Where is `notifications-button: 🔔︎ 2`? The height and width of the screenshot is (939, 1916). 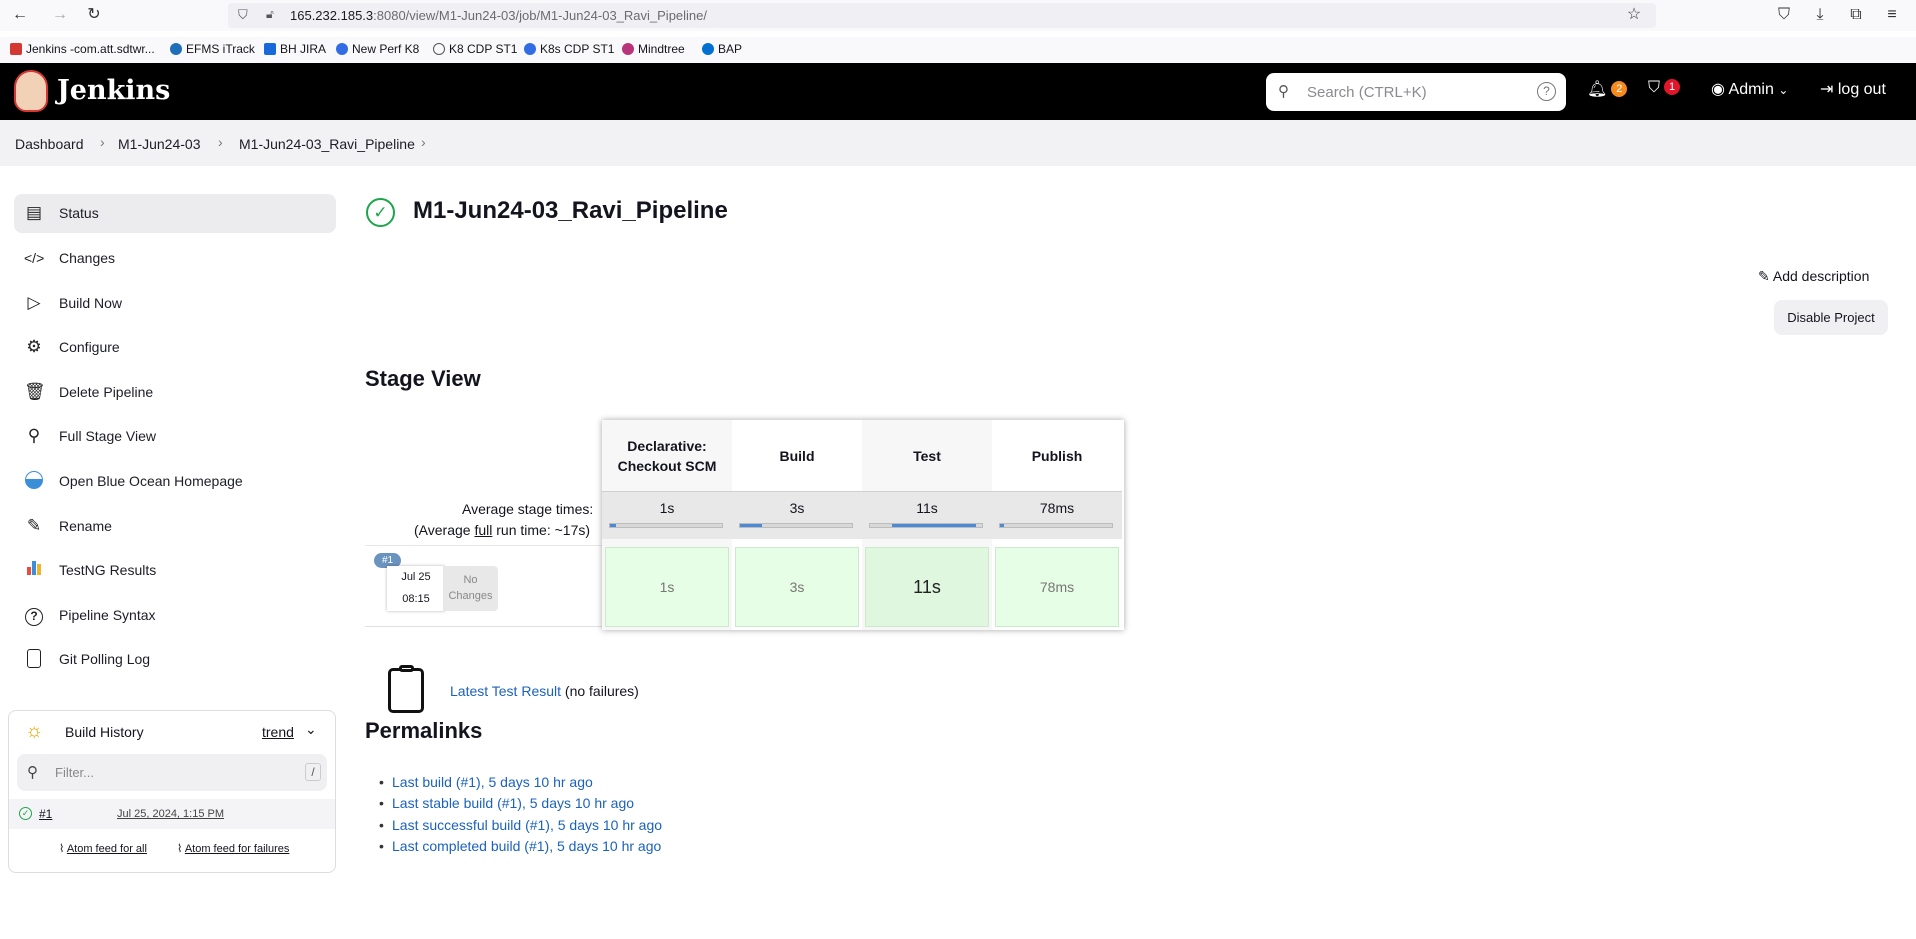 notifications-button: 🔔︎ 2 is located at coordinates (1607, 89).